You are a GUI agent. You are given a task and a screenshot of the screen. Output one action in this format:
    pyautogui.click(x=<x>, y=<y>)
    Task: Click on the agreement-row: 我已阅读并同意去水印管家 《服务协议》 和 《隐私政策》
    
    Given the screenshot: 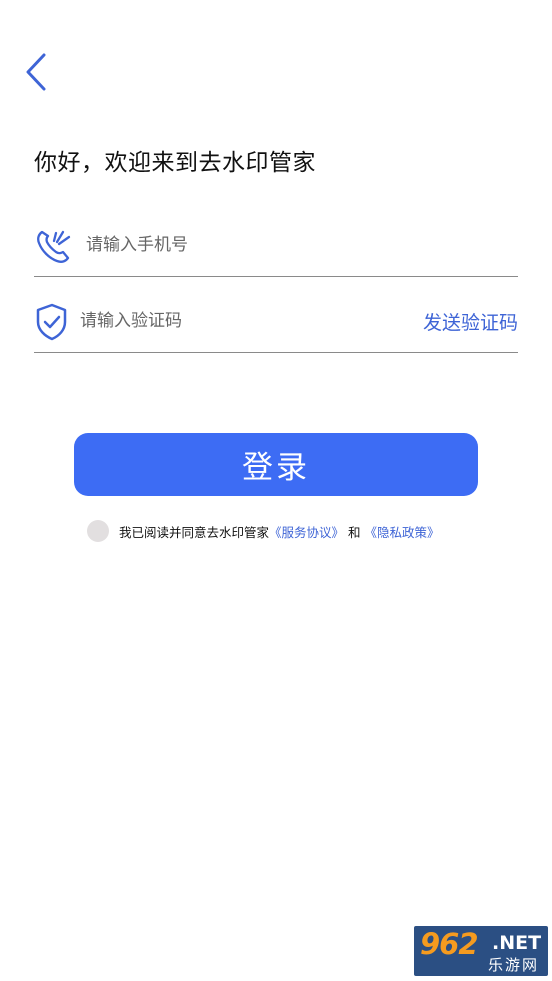 What is the action you would take?
    pyautogui.click(x=263, y=531)
    